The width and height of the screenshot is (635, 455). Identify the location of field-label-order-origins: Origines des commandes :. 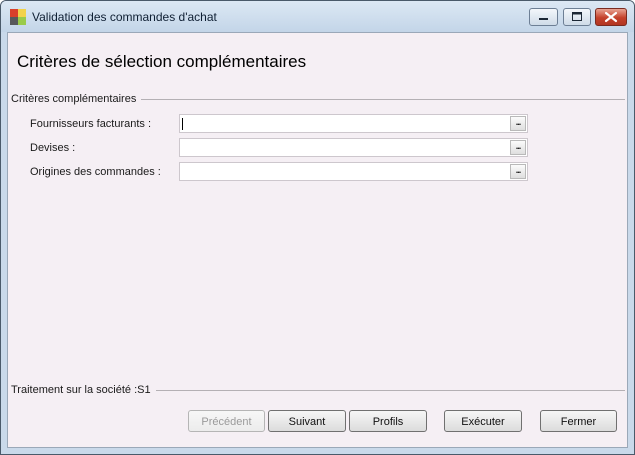
(95, 172).